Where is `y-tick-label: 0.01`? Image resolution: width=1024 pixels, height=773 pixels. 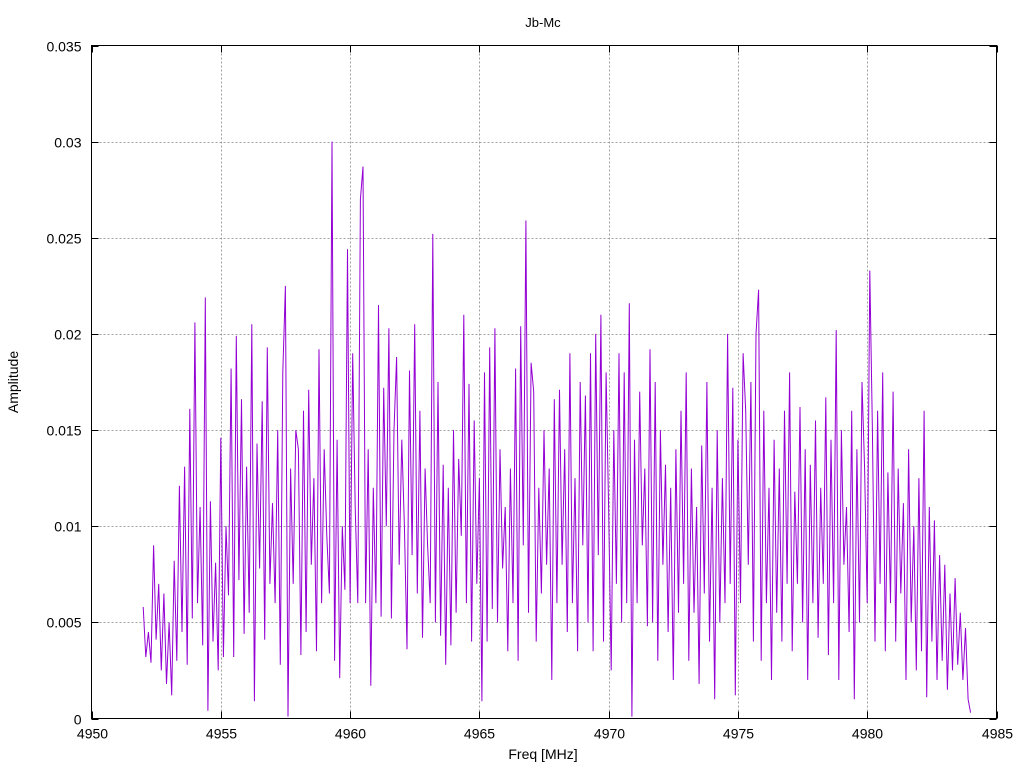
y-tick-label: 0.01 is located at coordinates (67, 527).